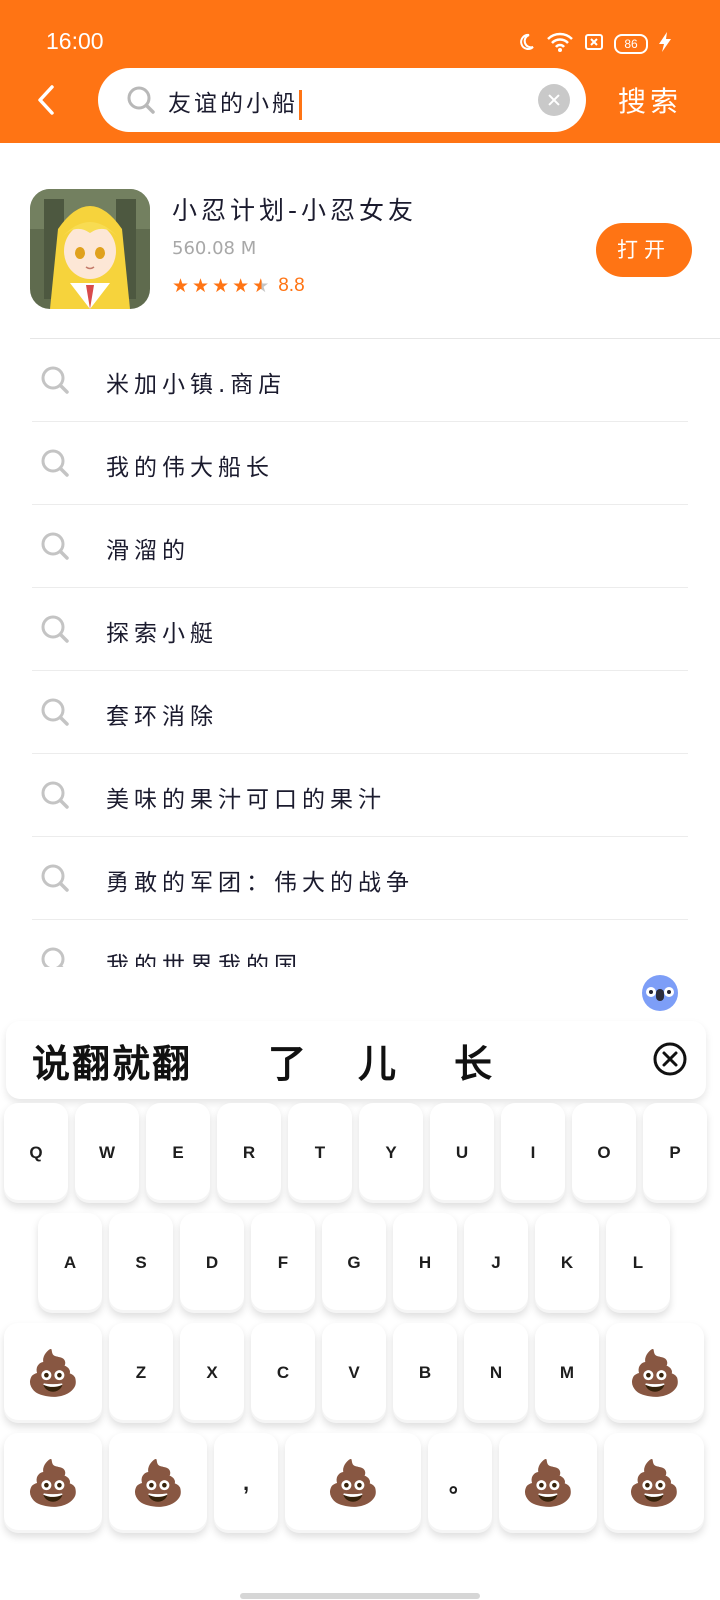  I want to click on suggestion-item: 我的伟大船长, so click(360, 463).